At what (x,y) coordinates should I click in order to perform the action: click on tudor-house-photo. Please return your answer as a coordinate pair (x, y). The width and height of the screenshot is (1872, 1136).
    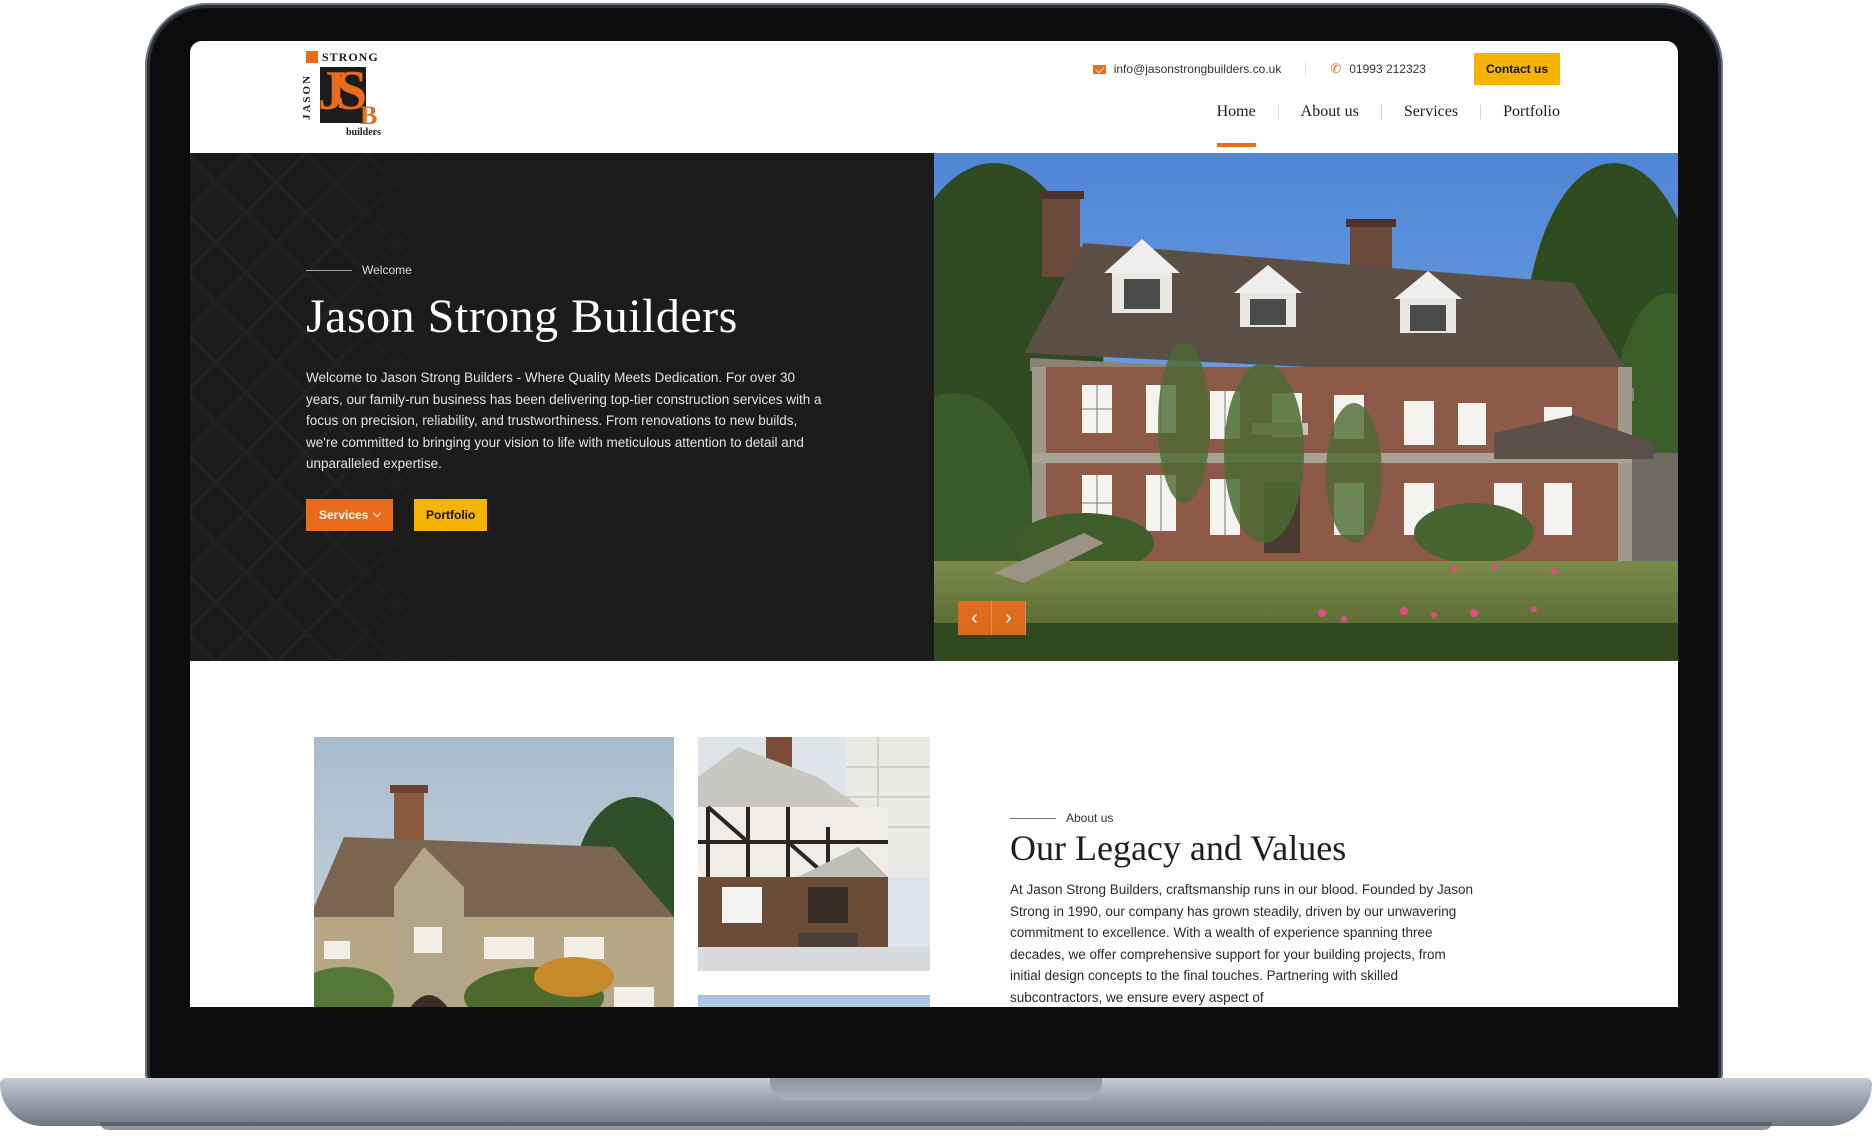
    Looking at the image, I should click on (814, 854).